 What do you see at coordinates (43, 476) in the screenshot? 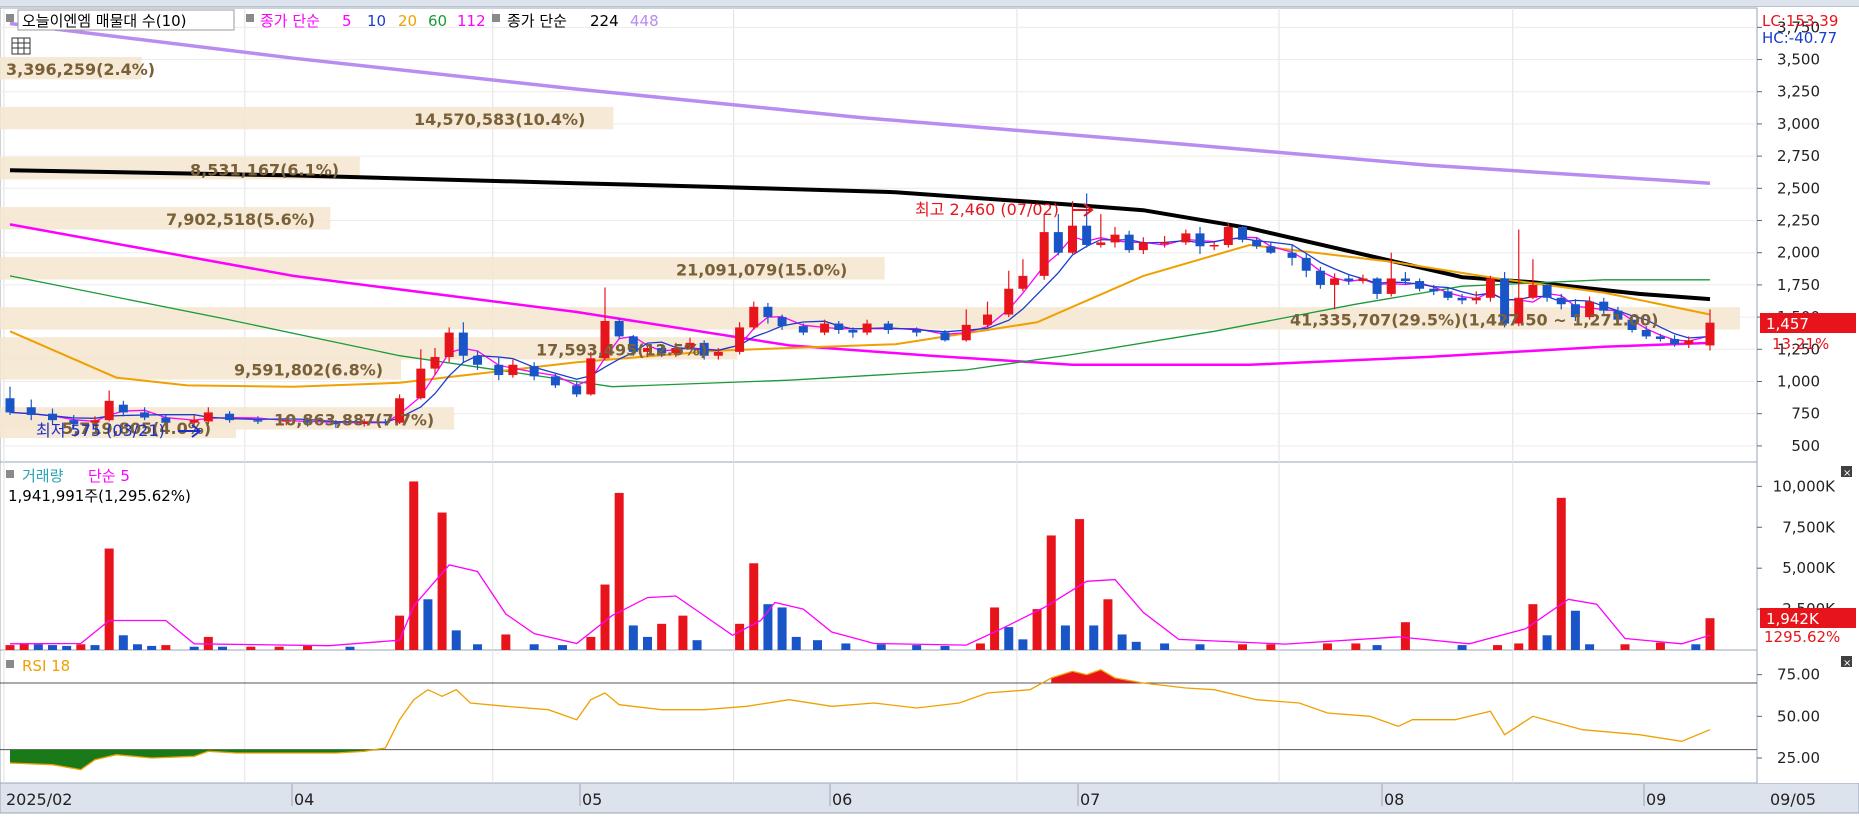
I see `volume-title: 거래량` at bounding box center [43, 476].